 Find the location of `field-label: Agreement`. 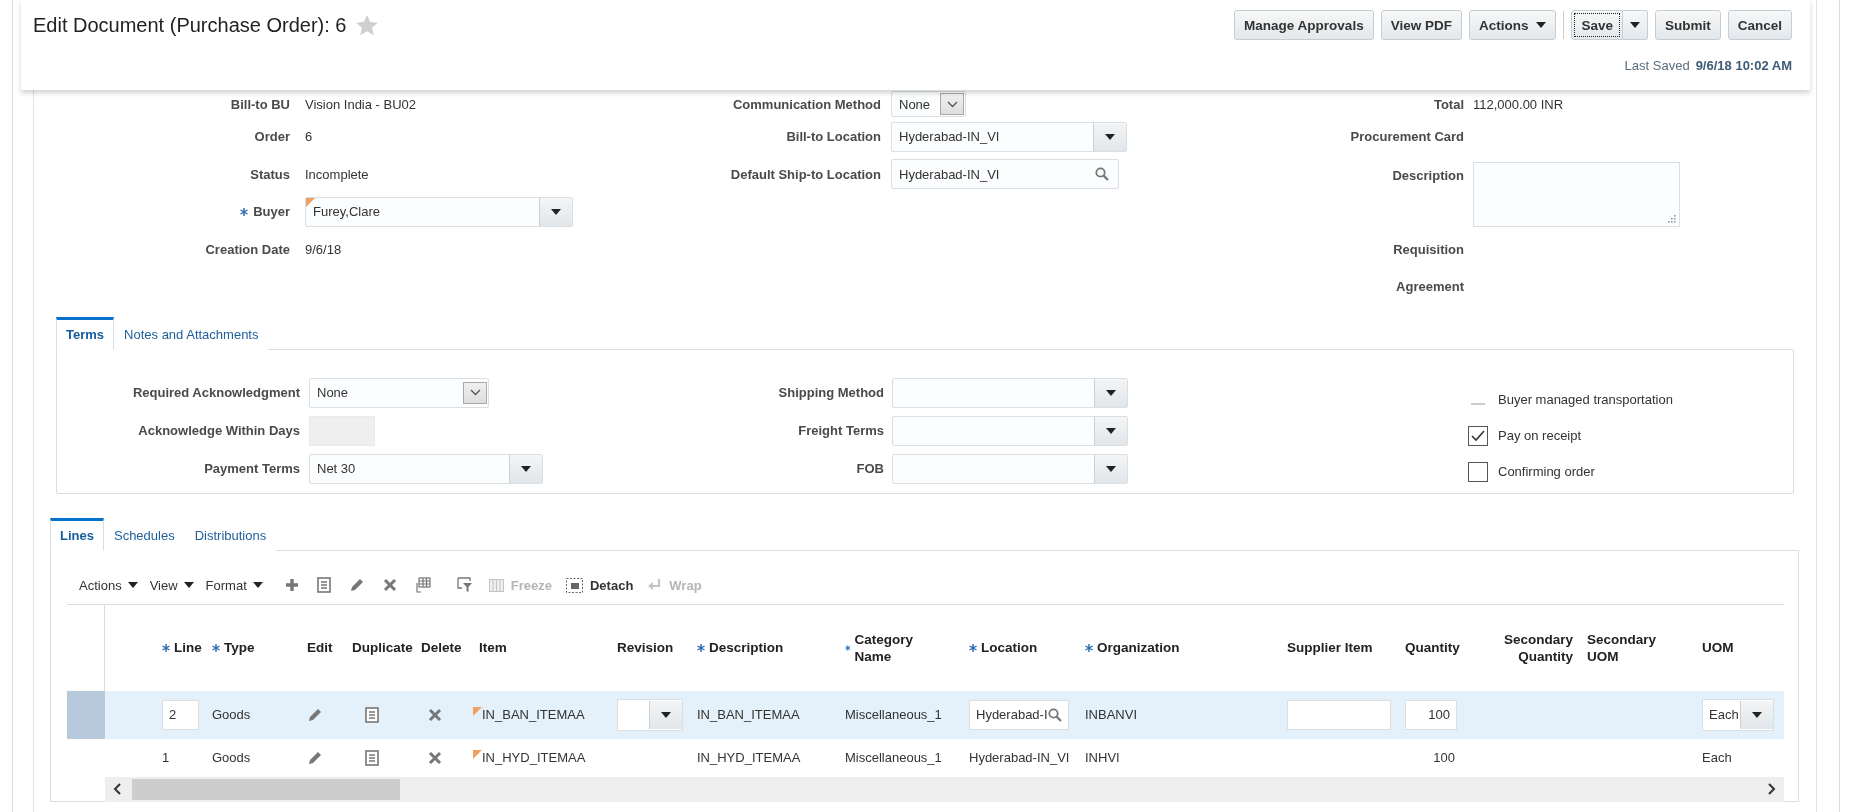

field-label: Agreement is located at coordinates (1429, 287).